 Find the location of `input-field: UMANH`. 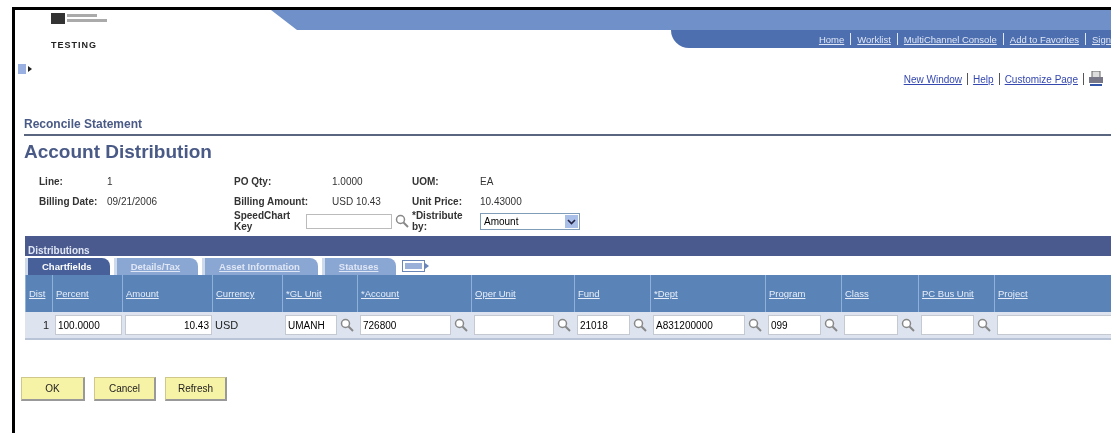

input-field: UMANH is located at coordinates (311, 325).